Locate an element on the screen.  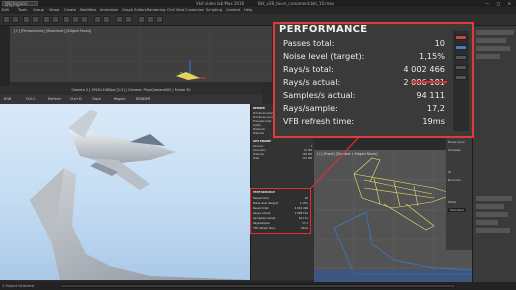
command-panel is located at coordinates (494, 154).